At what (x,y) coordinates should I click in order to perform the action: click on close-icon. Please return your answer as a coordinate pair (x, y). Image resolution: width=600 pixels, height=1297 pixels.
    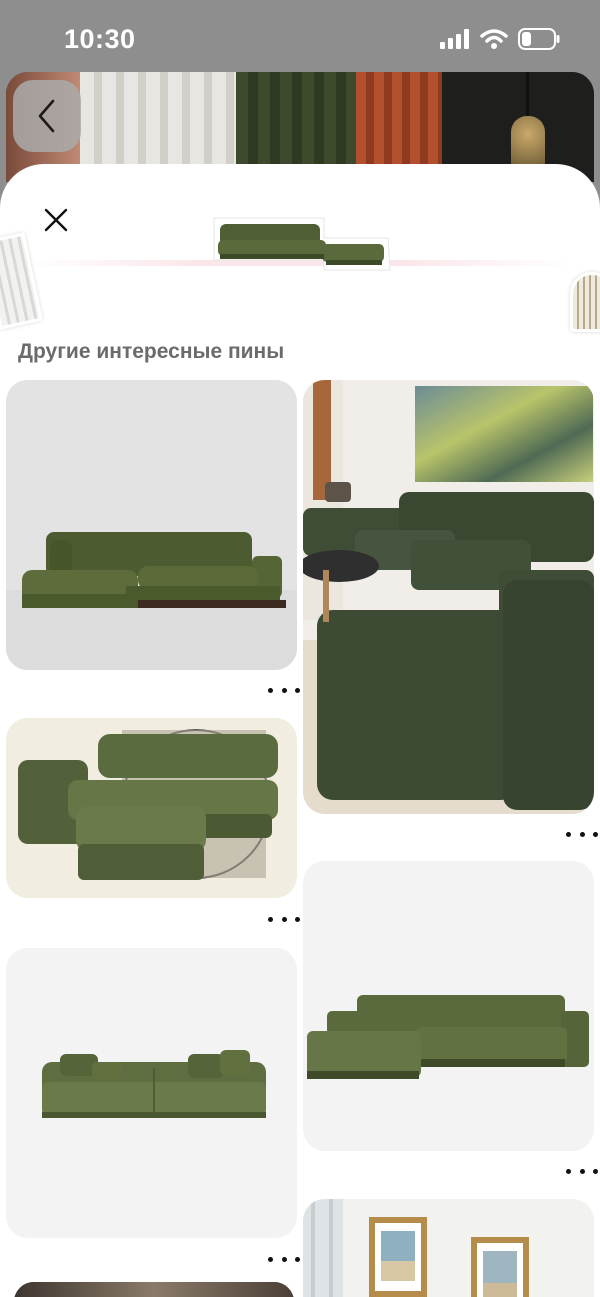
    Looking at the image, I should click on (56, 220).